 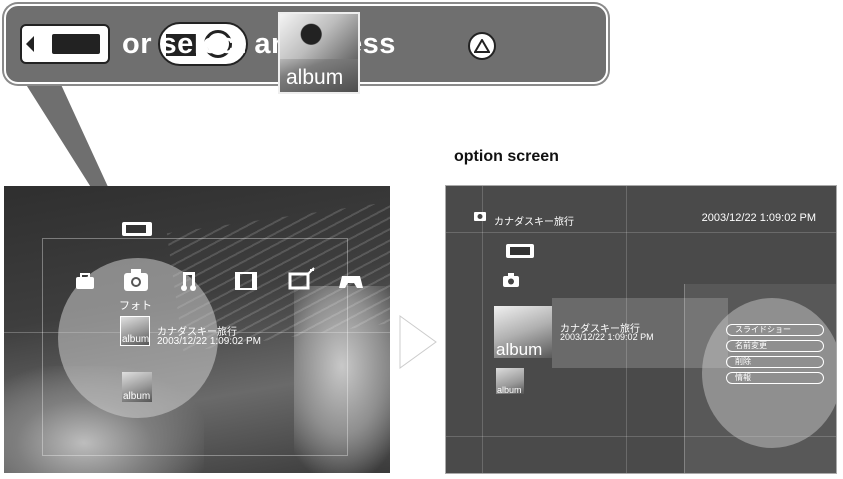 I want to click on instruction-callout: or select and press album, so click(x=306, y=49).